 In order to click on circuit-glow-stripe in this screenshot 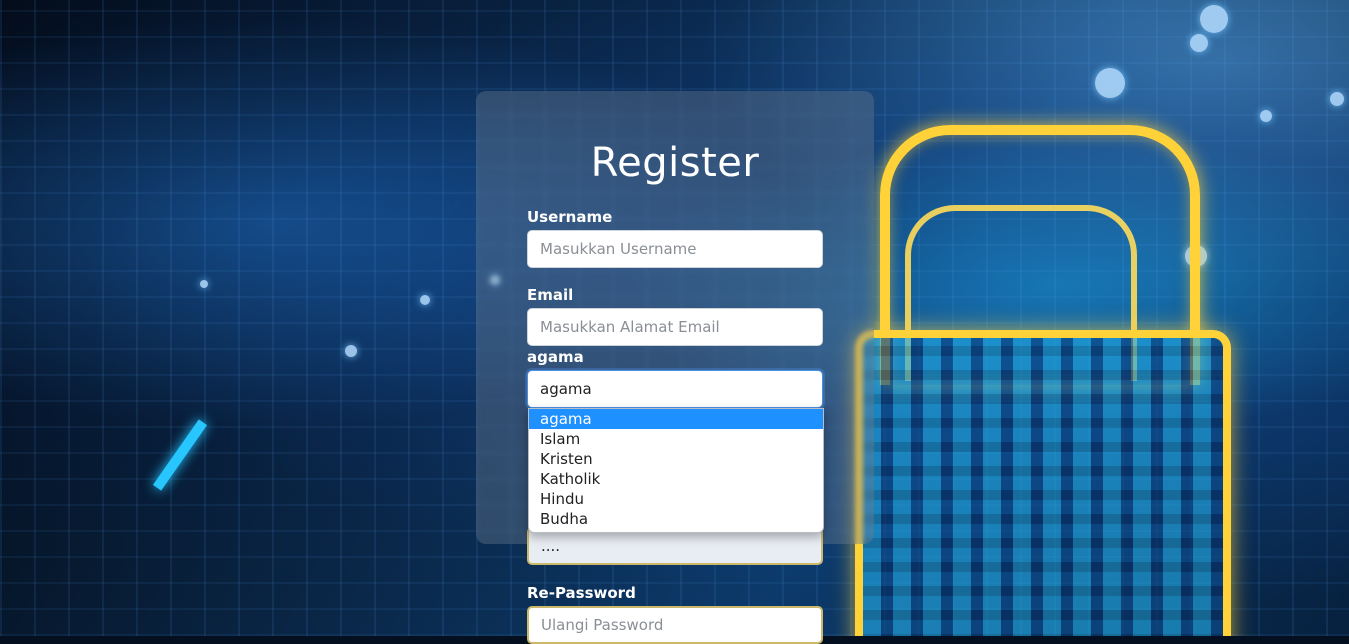, I will do `click(180, 455)`.